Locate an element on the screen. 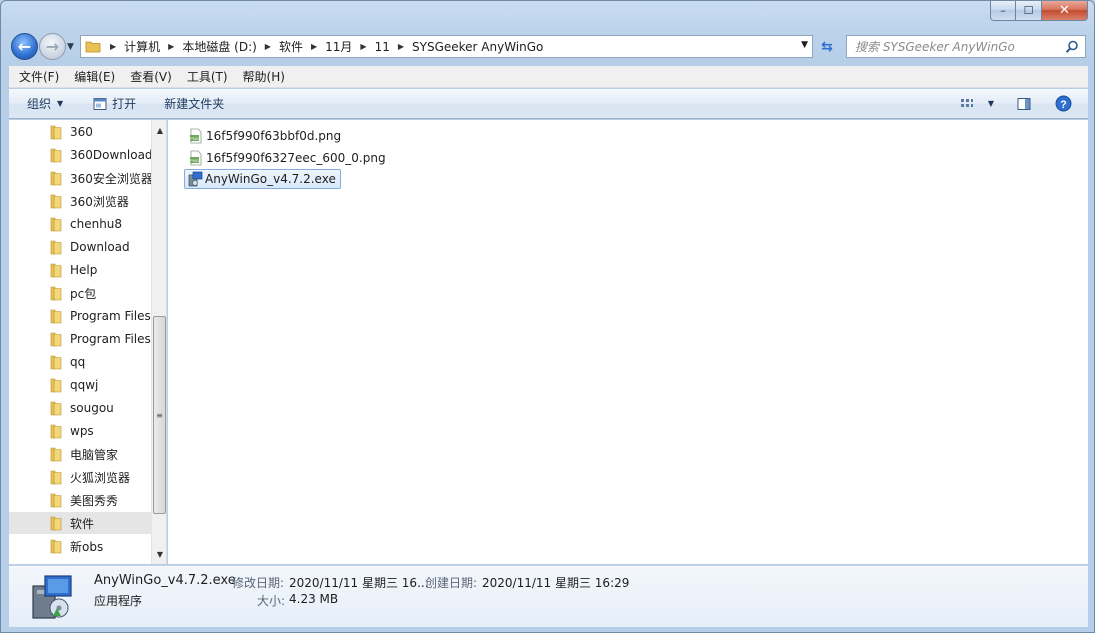 Image resolution: width=1095 pixels, height=633 pixels. nav-item-qq: qq is located at coordinates (80, 362).